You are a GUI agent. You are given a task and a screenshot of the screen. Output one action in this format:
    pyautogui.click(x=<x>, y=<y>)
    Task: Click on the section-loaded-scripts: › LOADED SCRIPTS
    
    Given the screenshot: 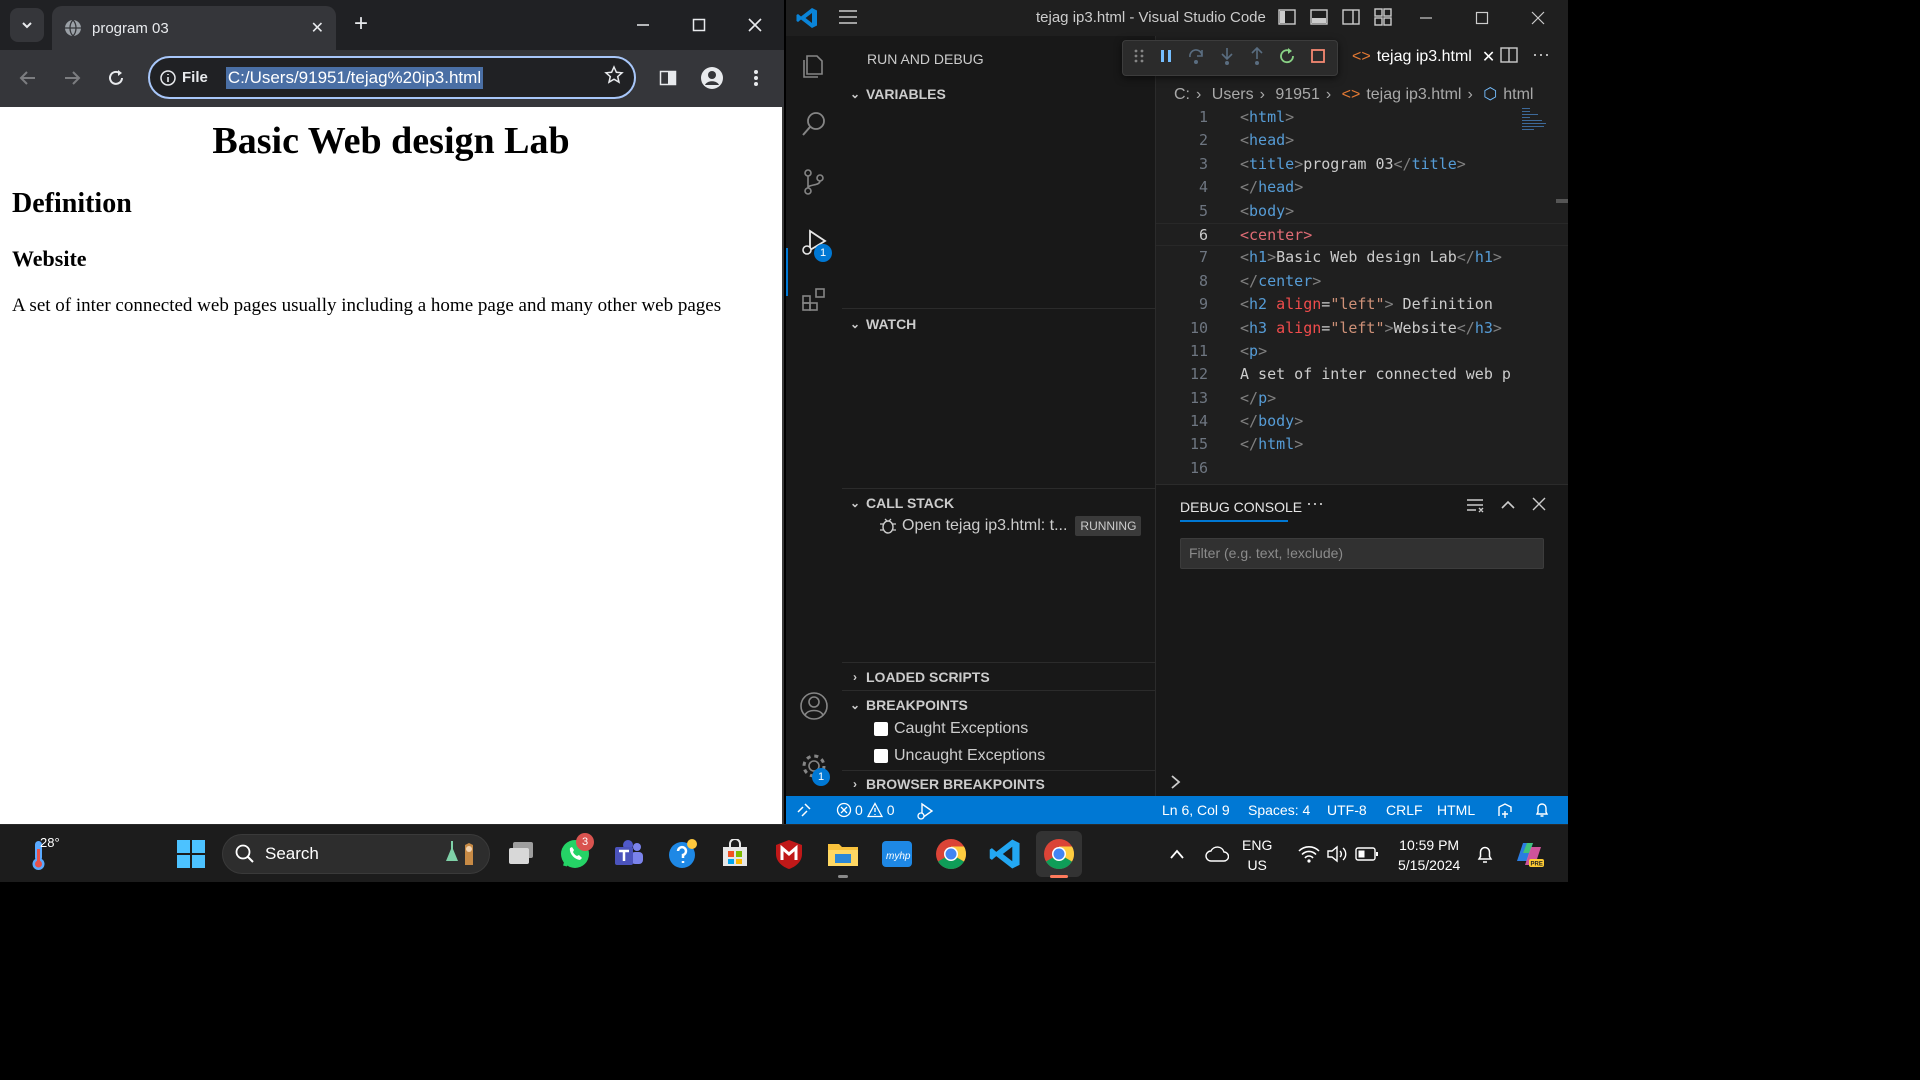 What is the action you would take?
    pyautogui.click(x=999, y=676)
    